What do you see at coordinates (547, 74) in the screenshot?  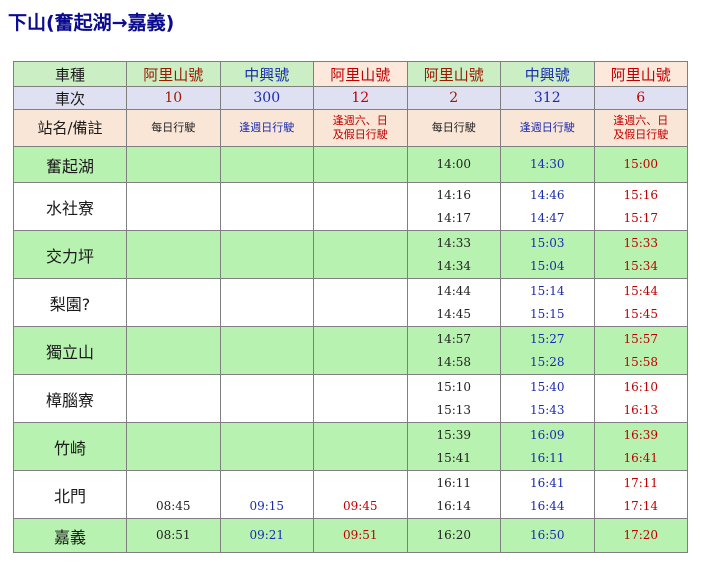 I see `train-type-cell: 中興號` at bounding box center [547, 74].